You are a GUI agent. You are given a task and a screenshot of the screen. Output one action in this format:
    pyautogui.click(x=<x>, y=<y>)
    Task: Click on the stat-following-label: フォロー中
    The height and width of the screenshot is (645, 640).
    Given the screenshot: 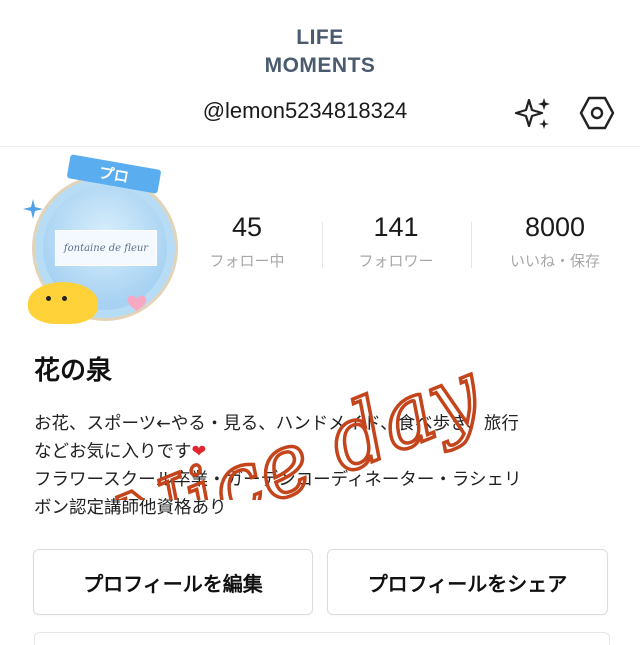 What is the action you would take?
    pyautogui.click(x=247, y=261)
    